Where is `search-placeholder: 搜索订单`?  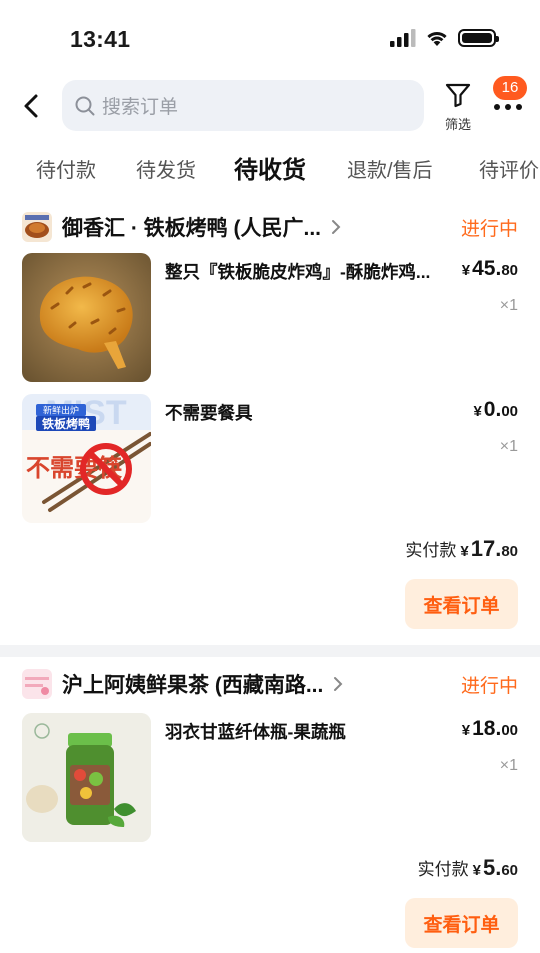
search-placeholder: 搜索订单 is located at coordinates (140, 107).